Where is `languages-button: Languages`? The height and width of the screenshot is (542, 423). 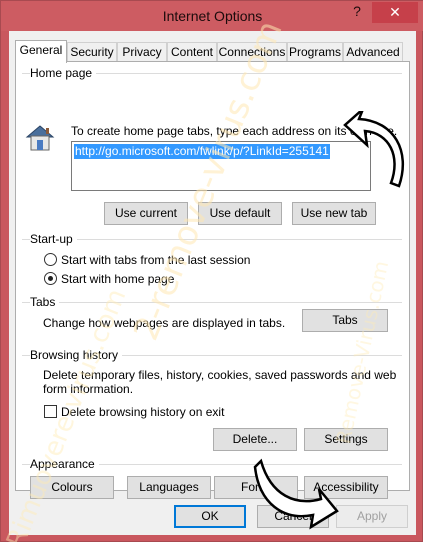
languages-button: Languages is located at coordinates (169, 487).